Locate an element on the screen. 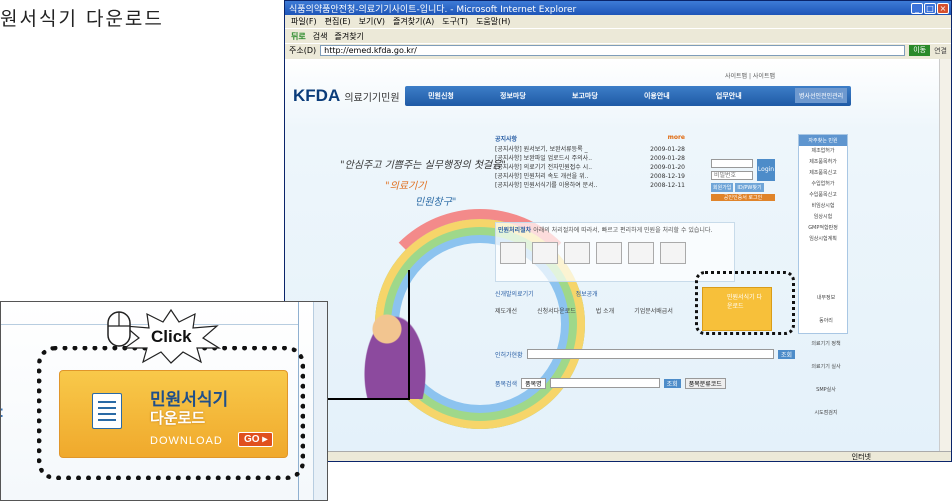 This screenshot has width=952, height=501. favorites-button: 즐겨찾기 is located at coordinates (348, 36).